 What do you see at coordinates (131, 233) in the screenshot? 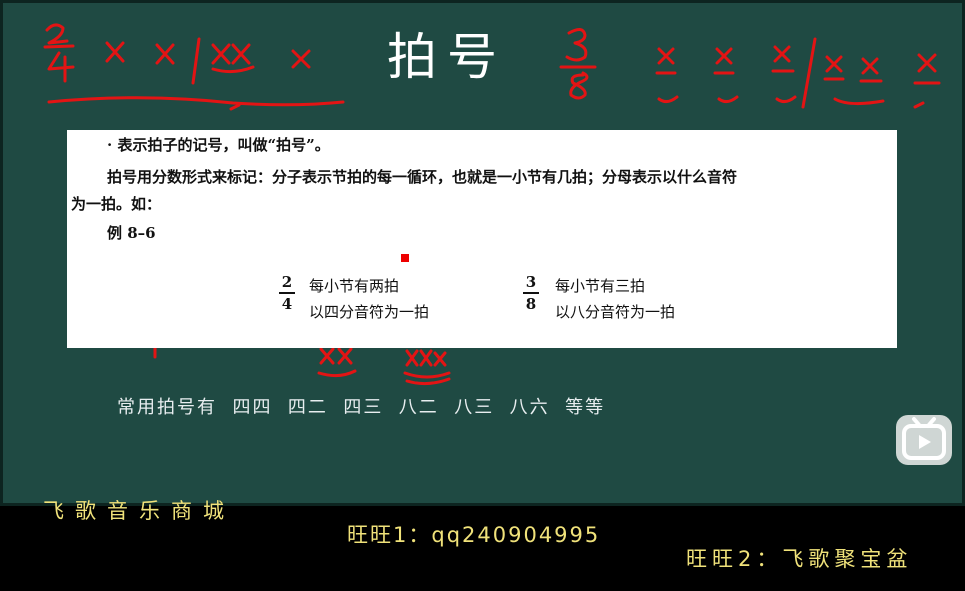
I see `example-label: 例 8–6` at bounding box center [131, 233].